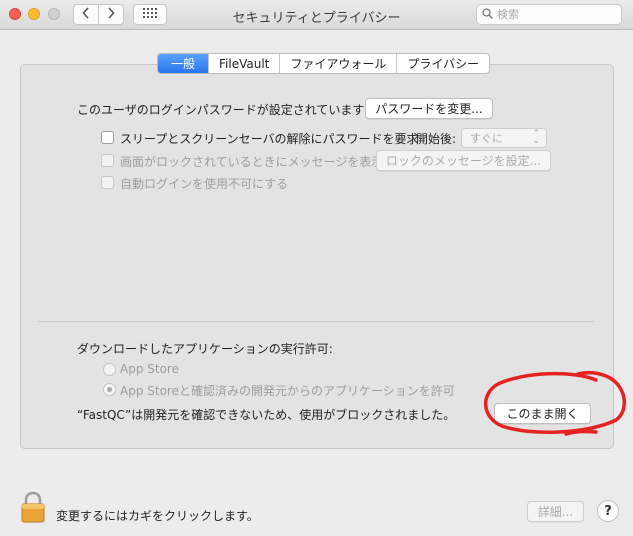 The height and width of the screenshot is (536, 633). What do you see at coordinates (204, 184) in the screenshot?
I see `disable-autologin-label: 自動ログインを使用不可にする` at bounding box center [204, 184].